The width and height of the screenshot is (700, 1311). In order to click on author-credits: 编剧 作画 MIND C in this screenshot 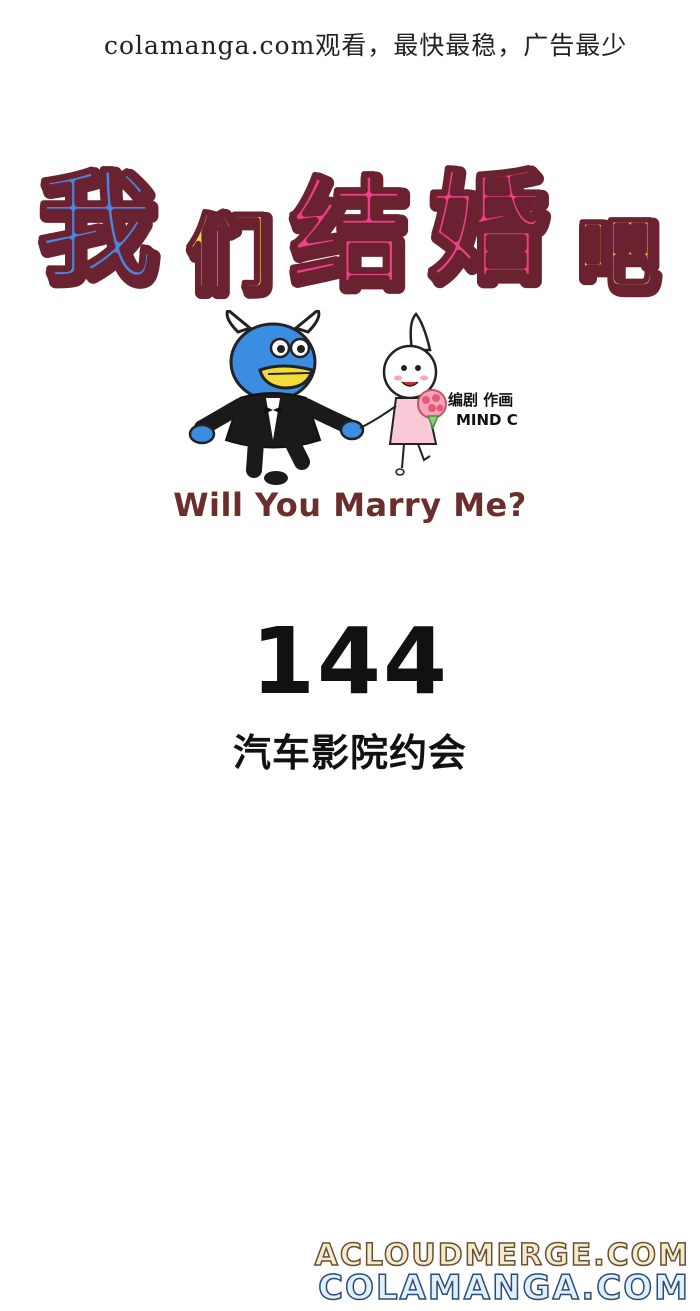, I will do `click(483, 410)`.